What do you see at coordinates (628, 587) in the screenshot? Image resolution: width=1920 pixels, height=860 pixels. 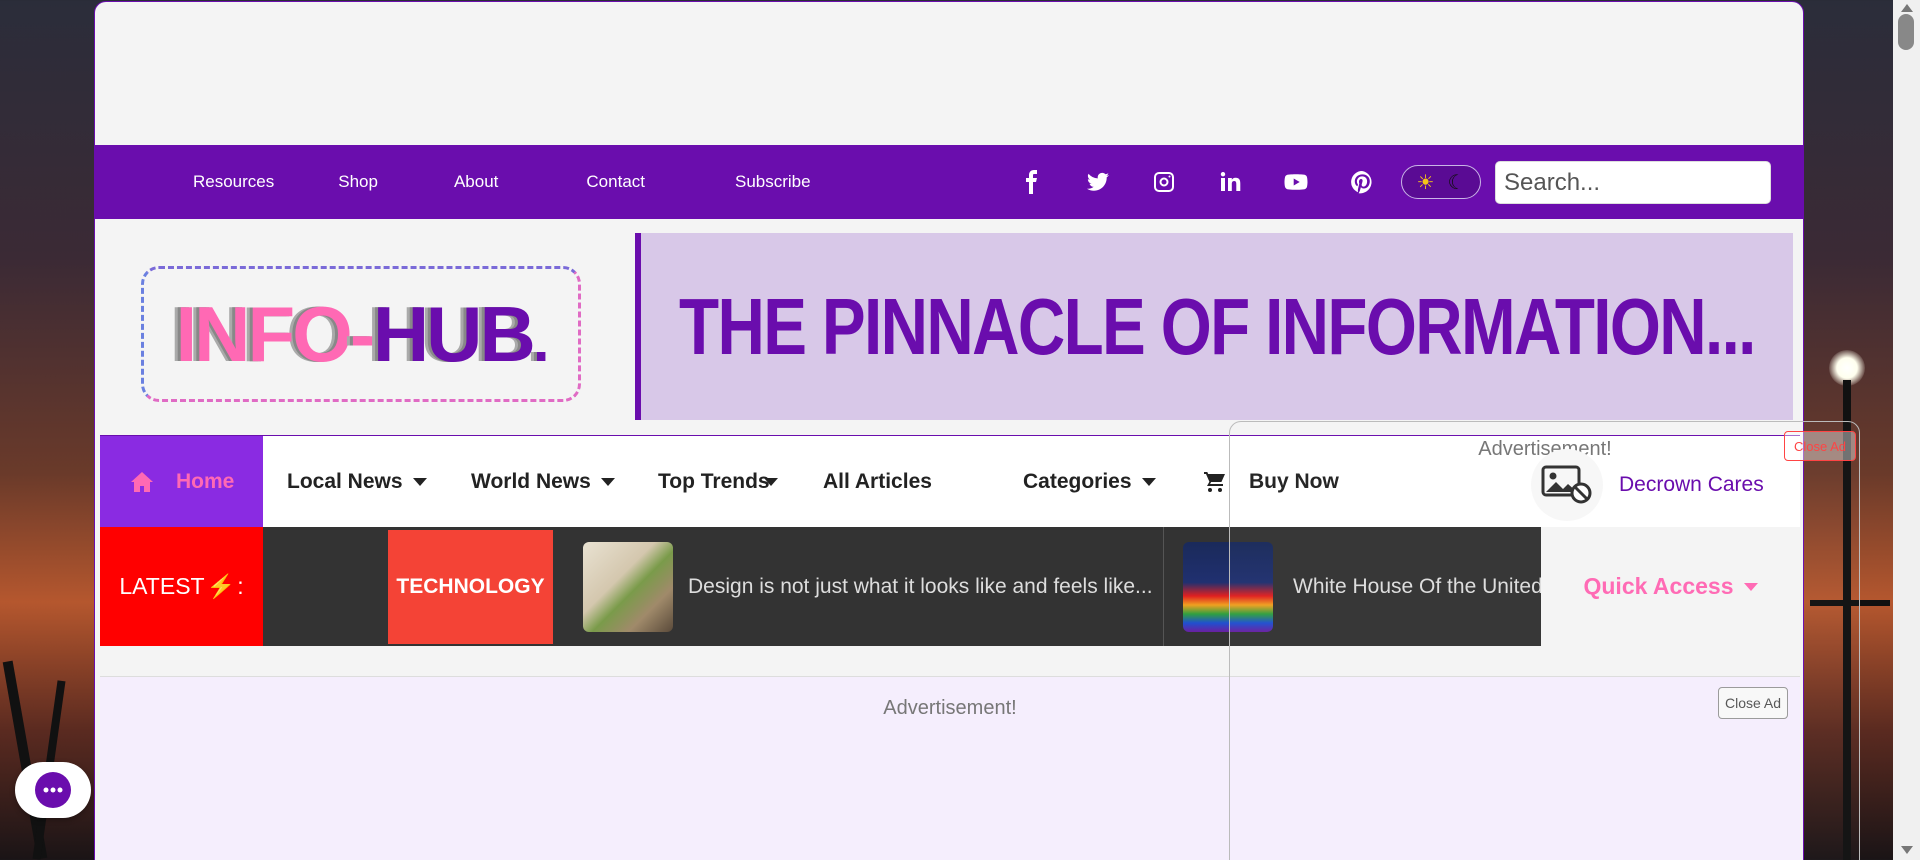 I see `headline-thumbnail` at bounding box center [628, 587].